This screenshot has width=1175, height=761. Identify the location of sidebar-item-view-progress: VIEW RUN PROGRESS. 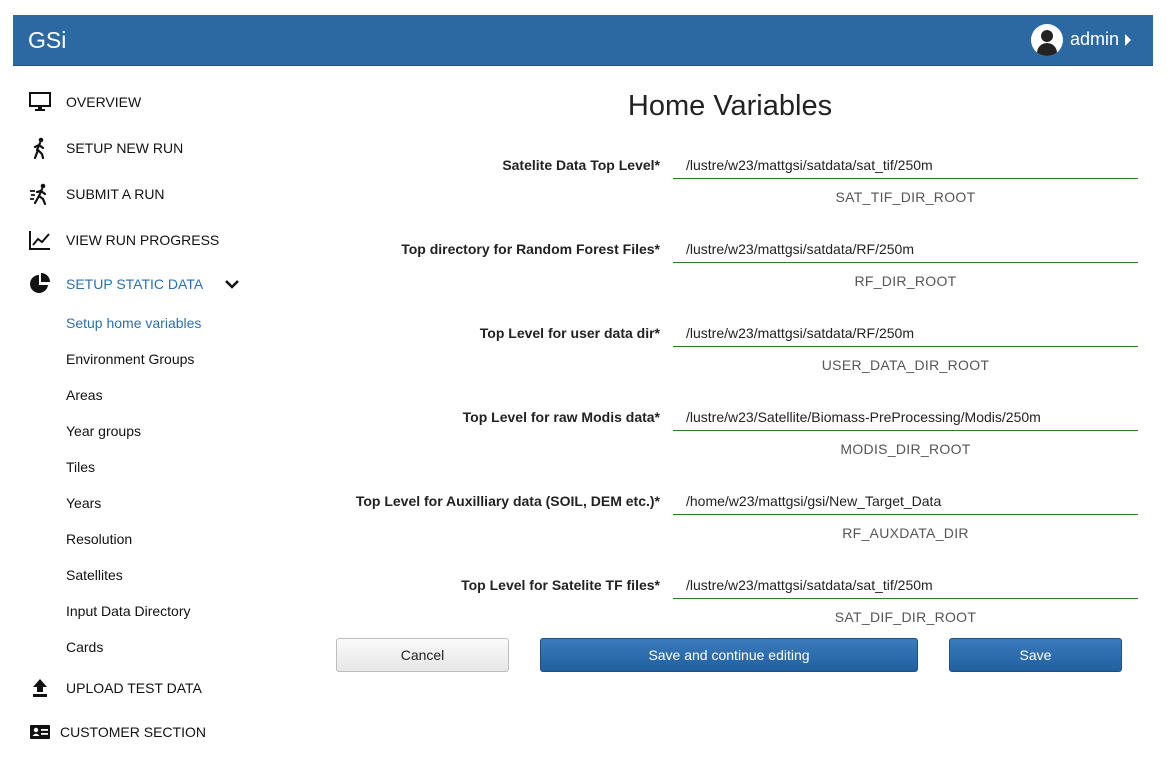
(123, 240).